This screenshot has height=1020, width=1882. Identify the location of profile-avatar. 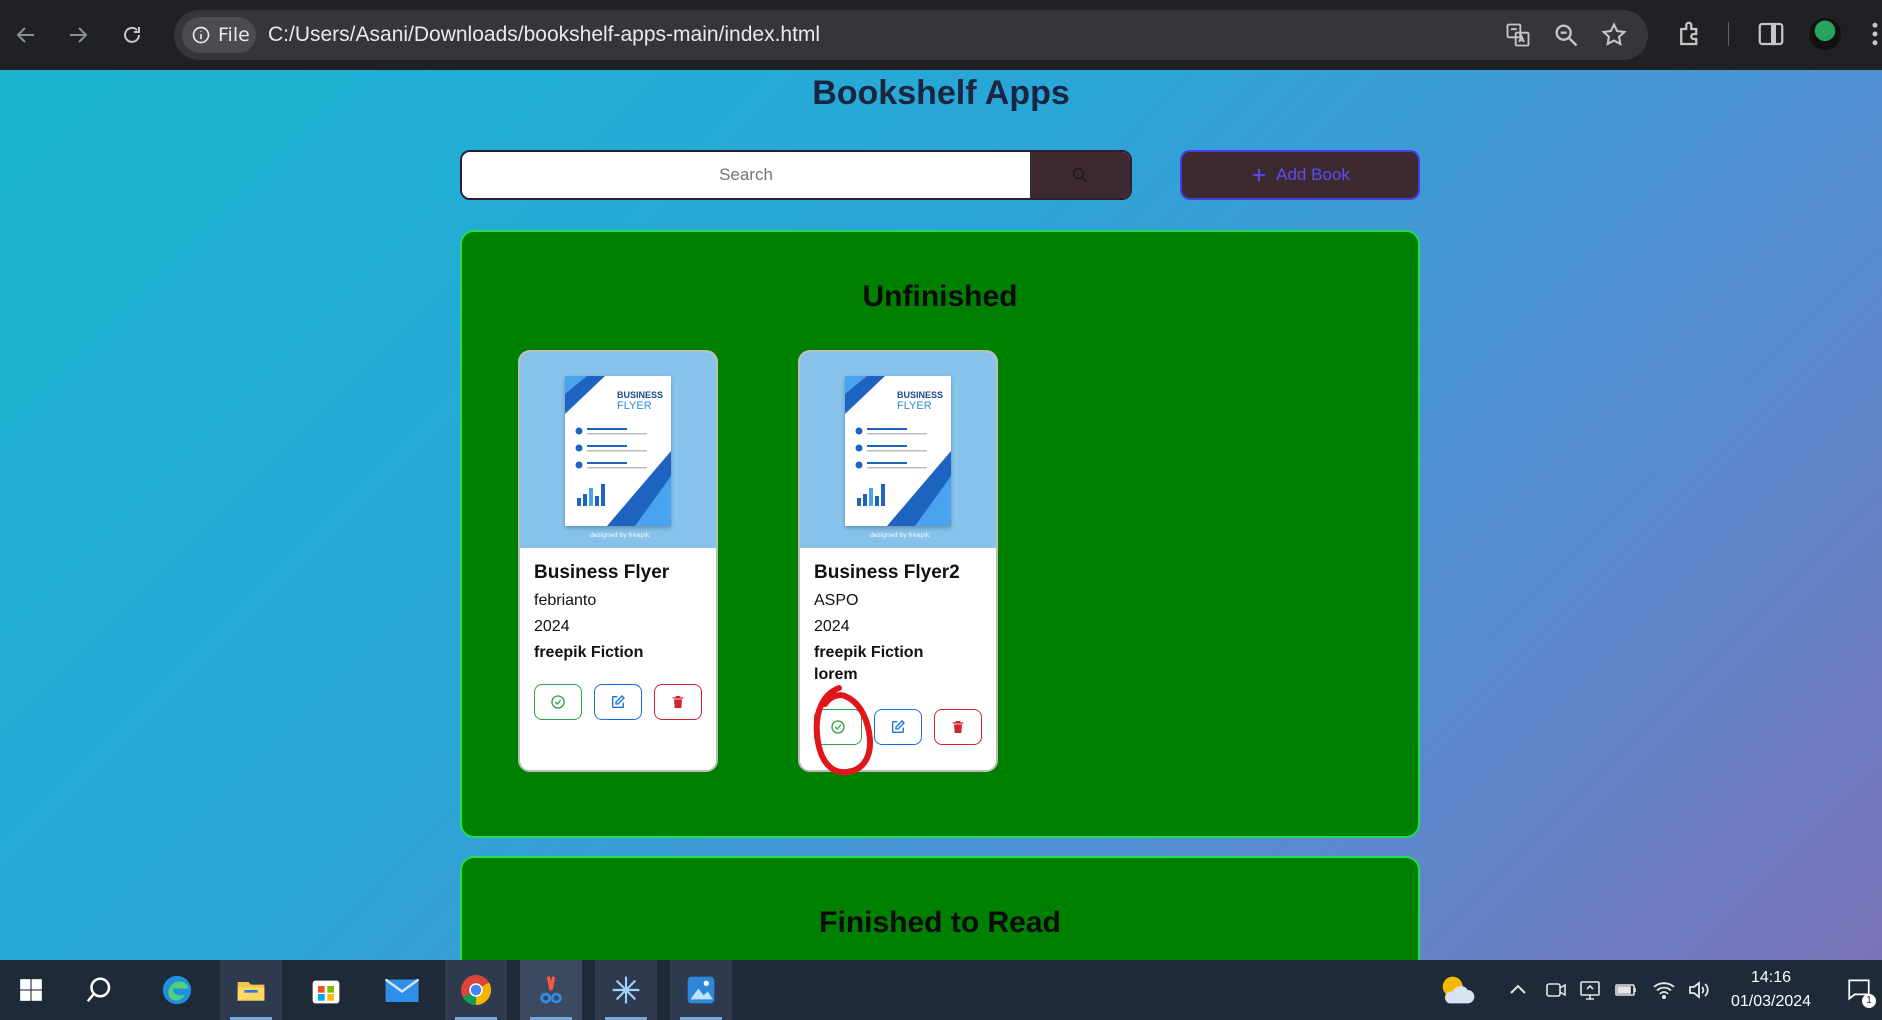
(1825, 34).